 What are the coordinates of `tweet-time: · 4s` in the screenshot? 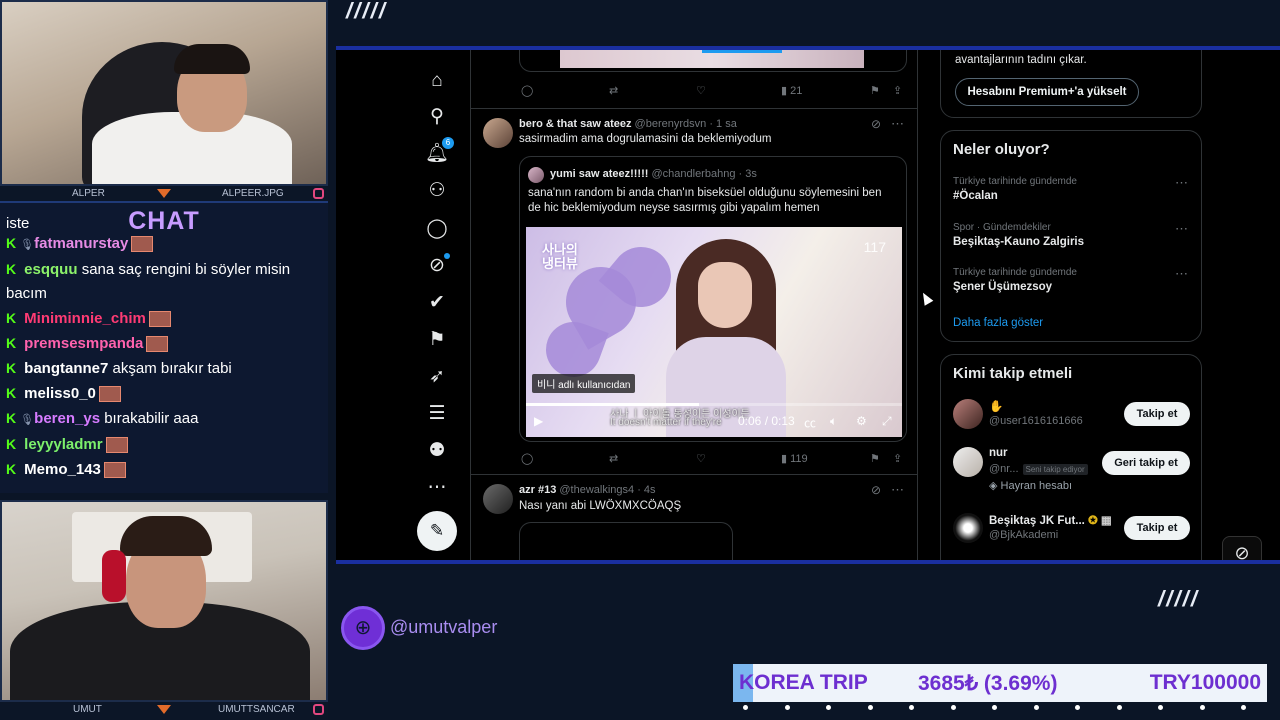 It's located at (646, 490).